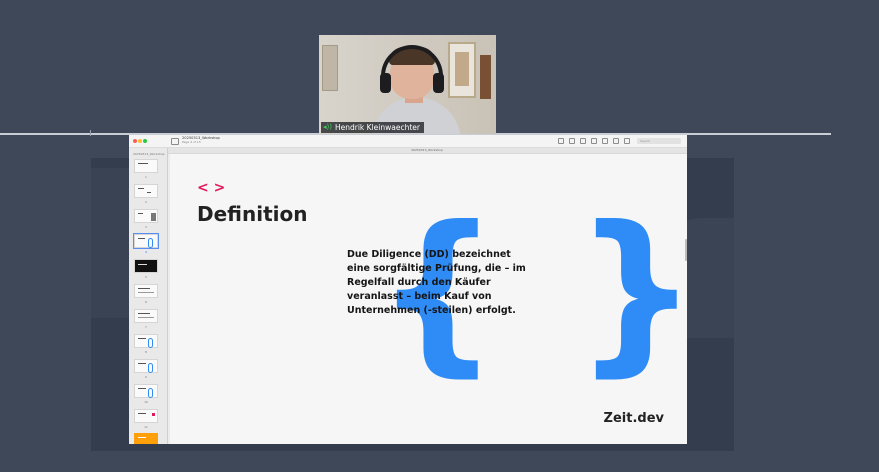 The width and height of the screenshot is (879, 472). Describe the element at coordinates (252, 214) in the screenshot. I see `slide-title: Definition` at that location.